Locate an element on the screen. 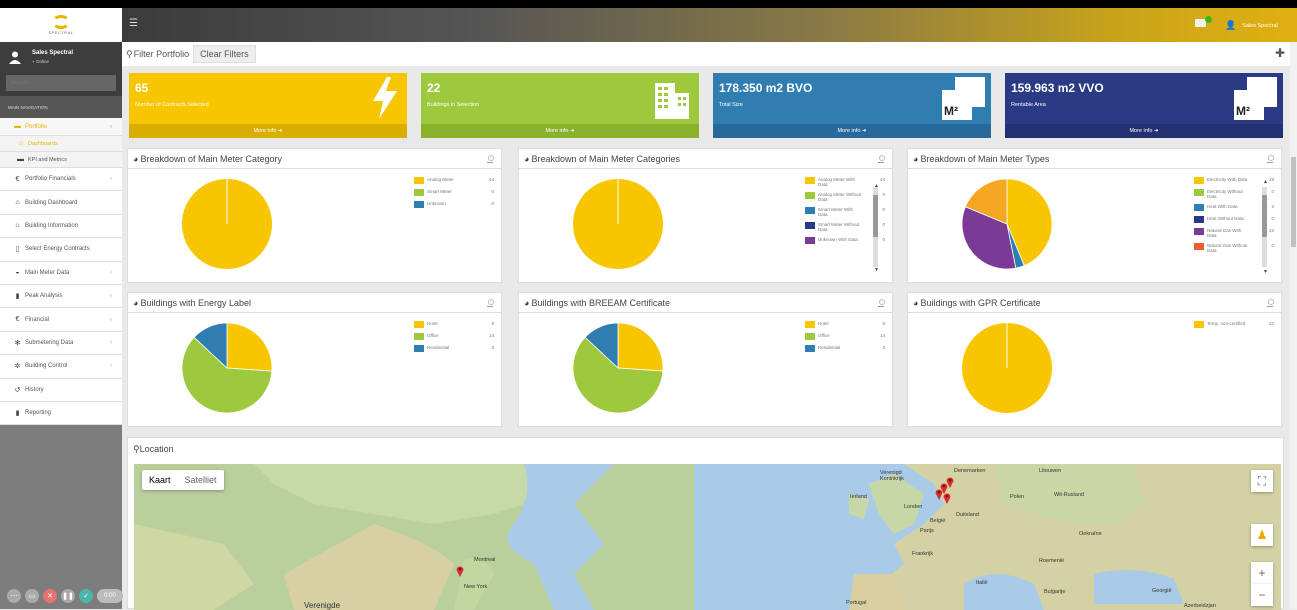  sidebar-item-financial: € Financial ‹ is located at coordinates (61, 320).